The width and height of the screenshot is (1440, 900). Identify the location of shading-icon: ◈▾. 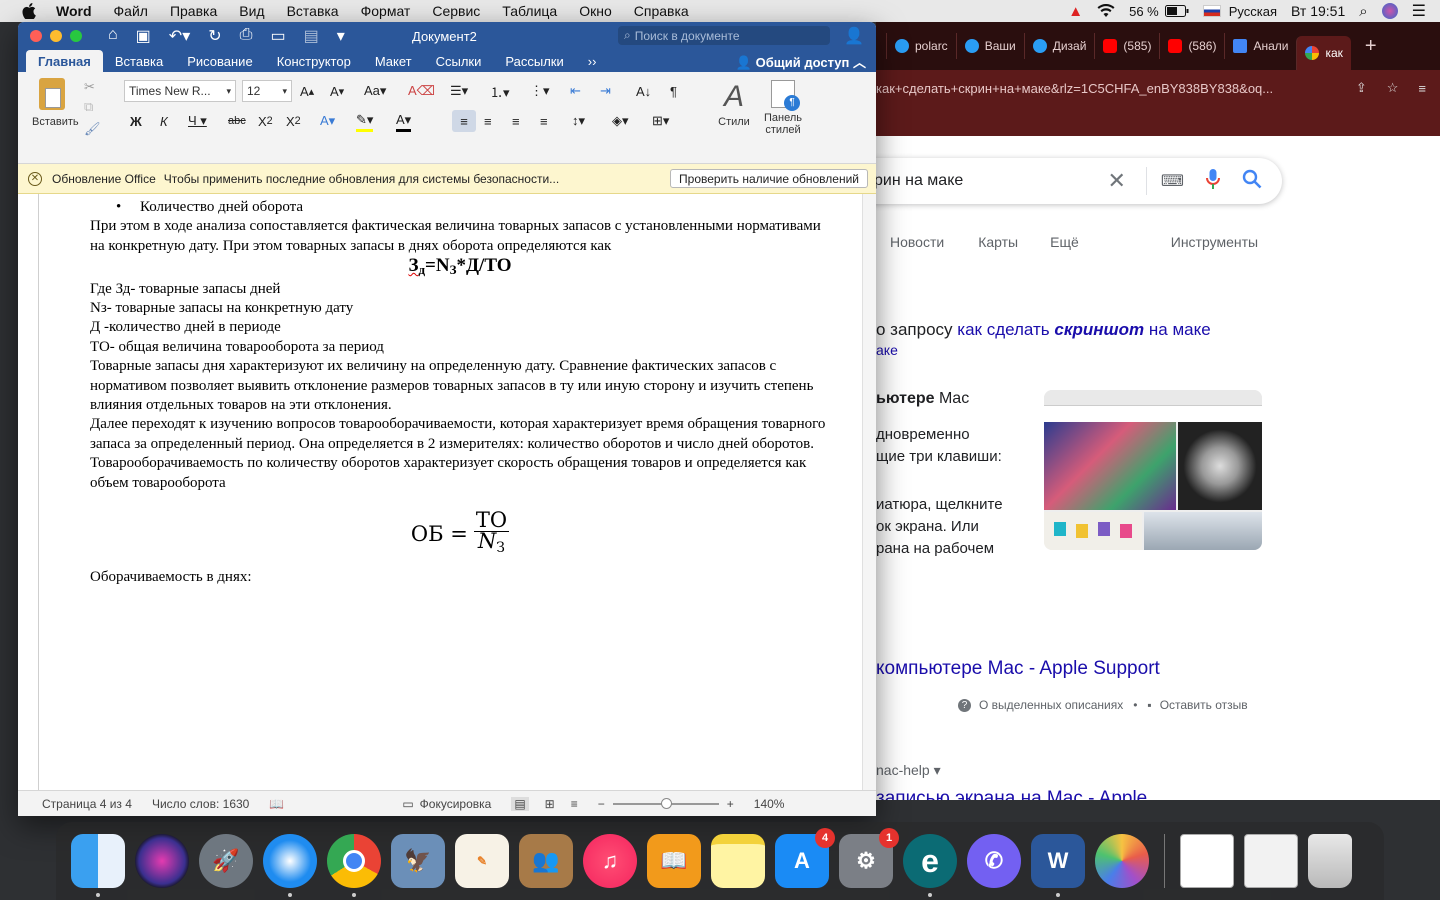
(620, 121).